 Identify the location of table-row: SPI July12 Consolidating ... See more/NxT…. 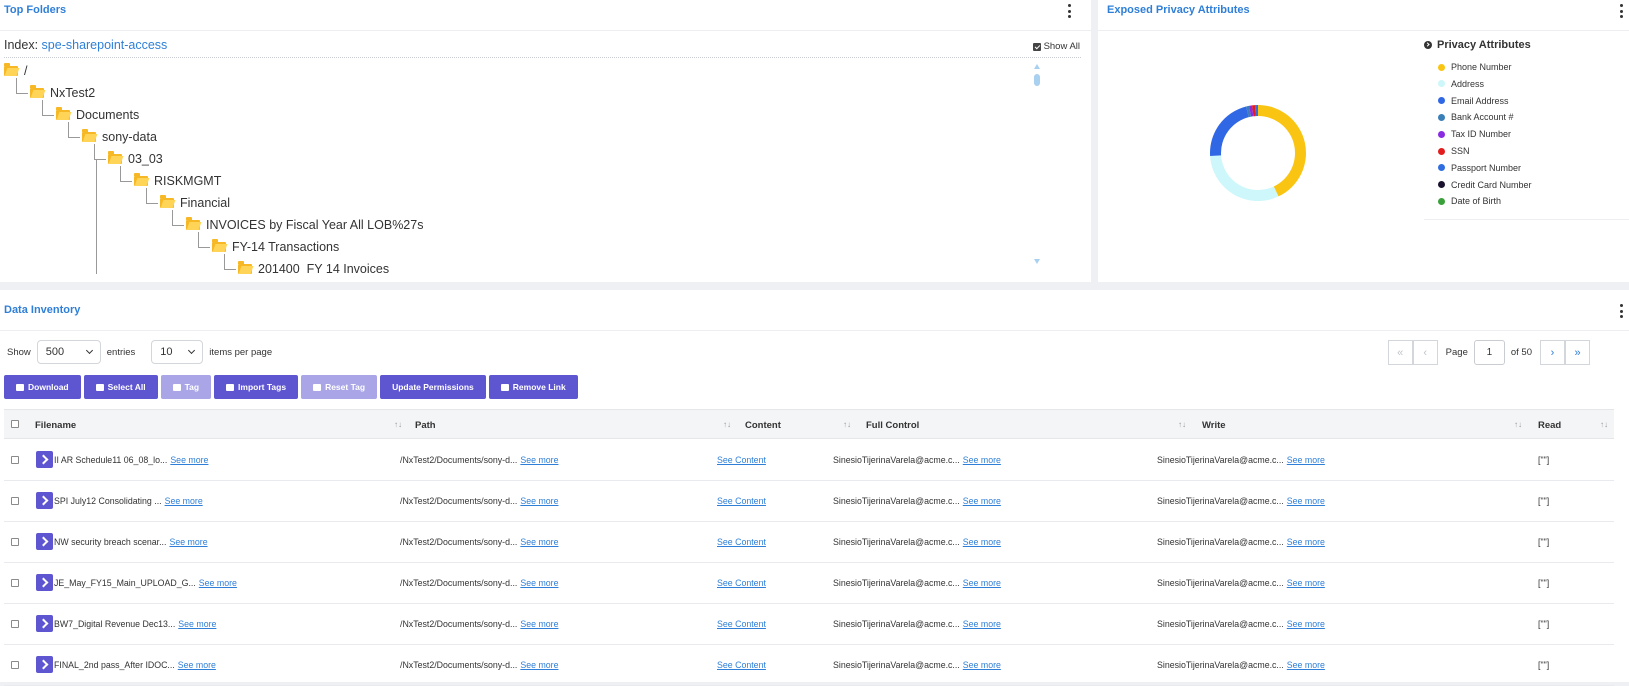
(809, 501).